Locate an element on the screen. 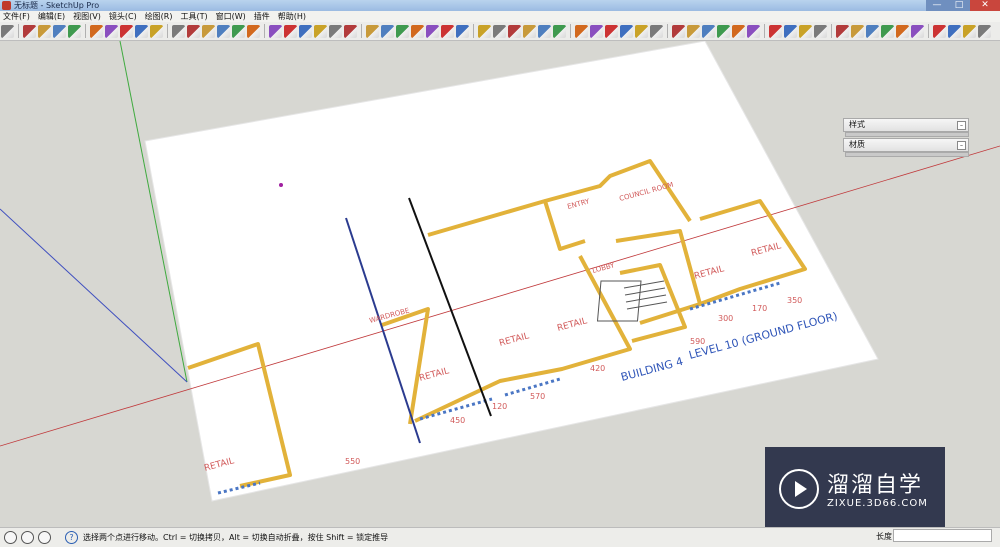 The image size is (1000, 547). solid-split-icon is located at coordinates (738, 31).